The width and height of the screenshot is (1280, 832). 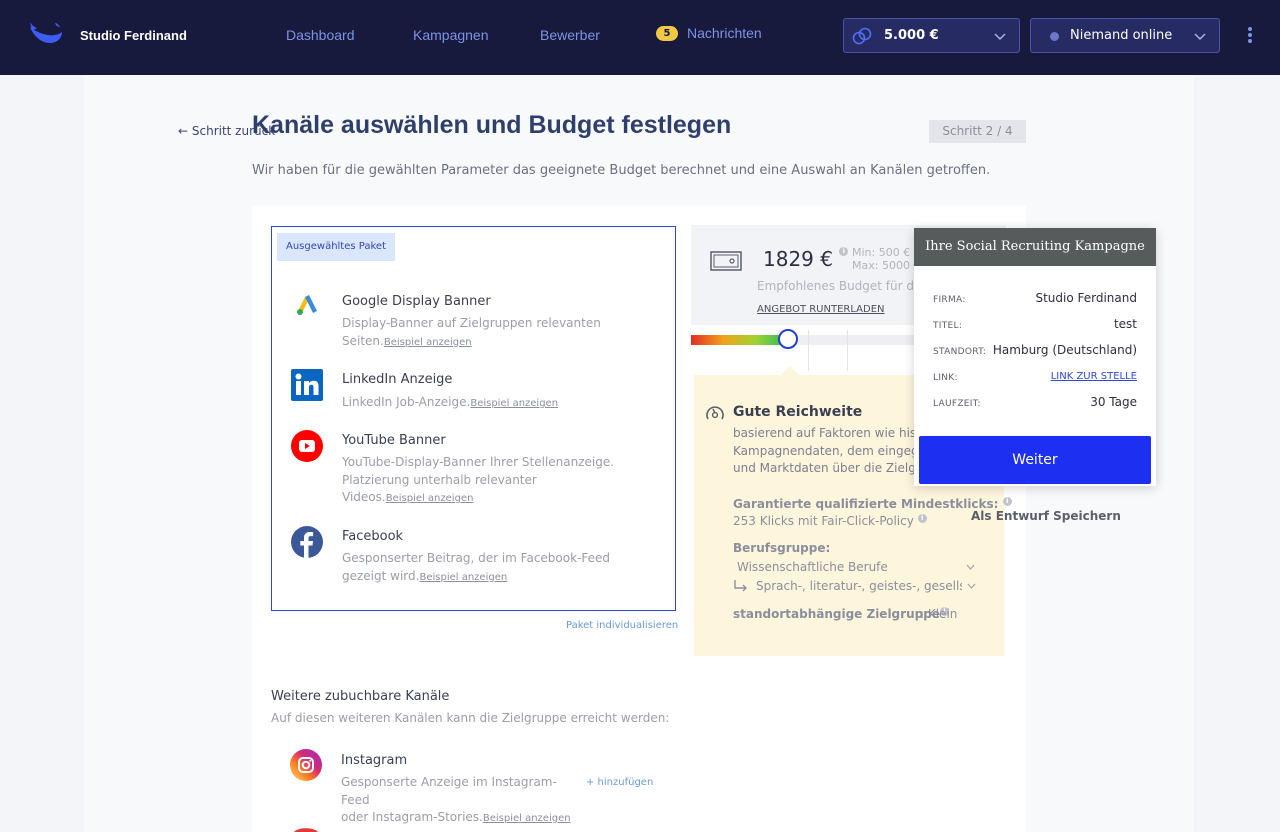 I want to click on summary-value: Hamburg (Deutschland), so click(x=1064, y=350).